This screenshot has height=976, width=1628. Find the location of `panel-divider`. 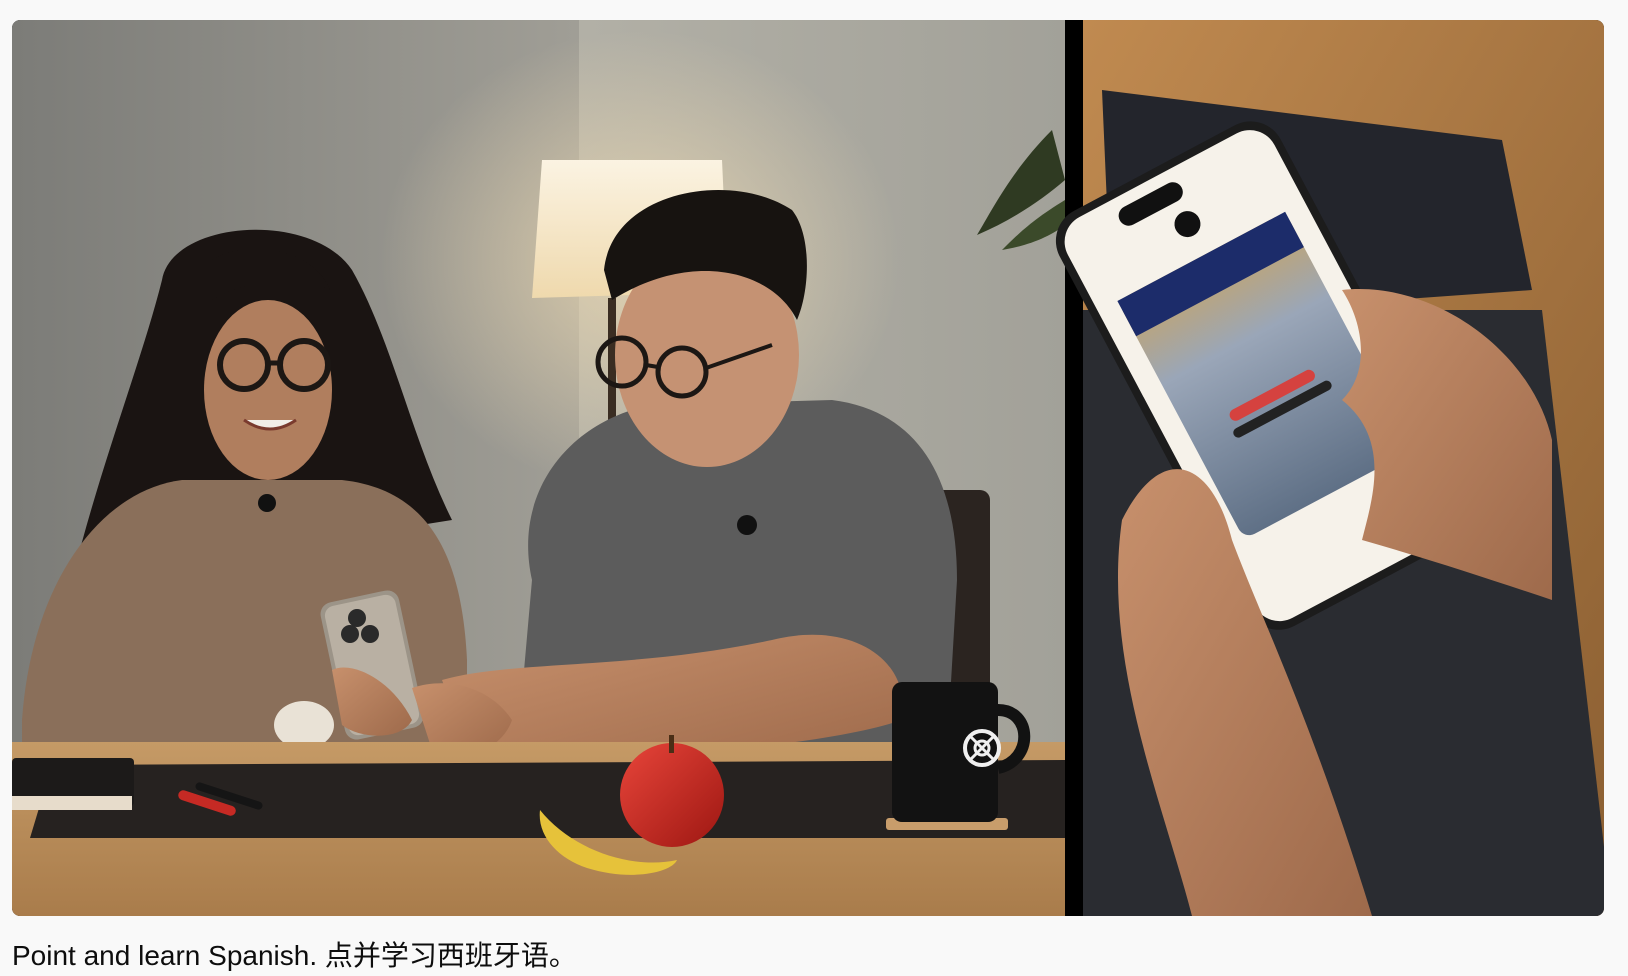

panel-divider is located at coordinates (1074, 468).